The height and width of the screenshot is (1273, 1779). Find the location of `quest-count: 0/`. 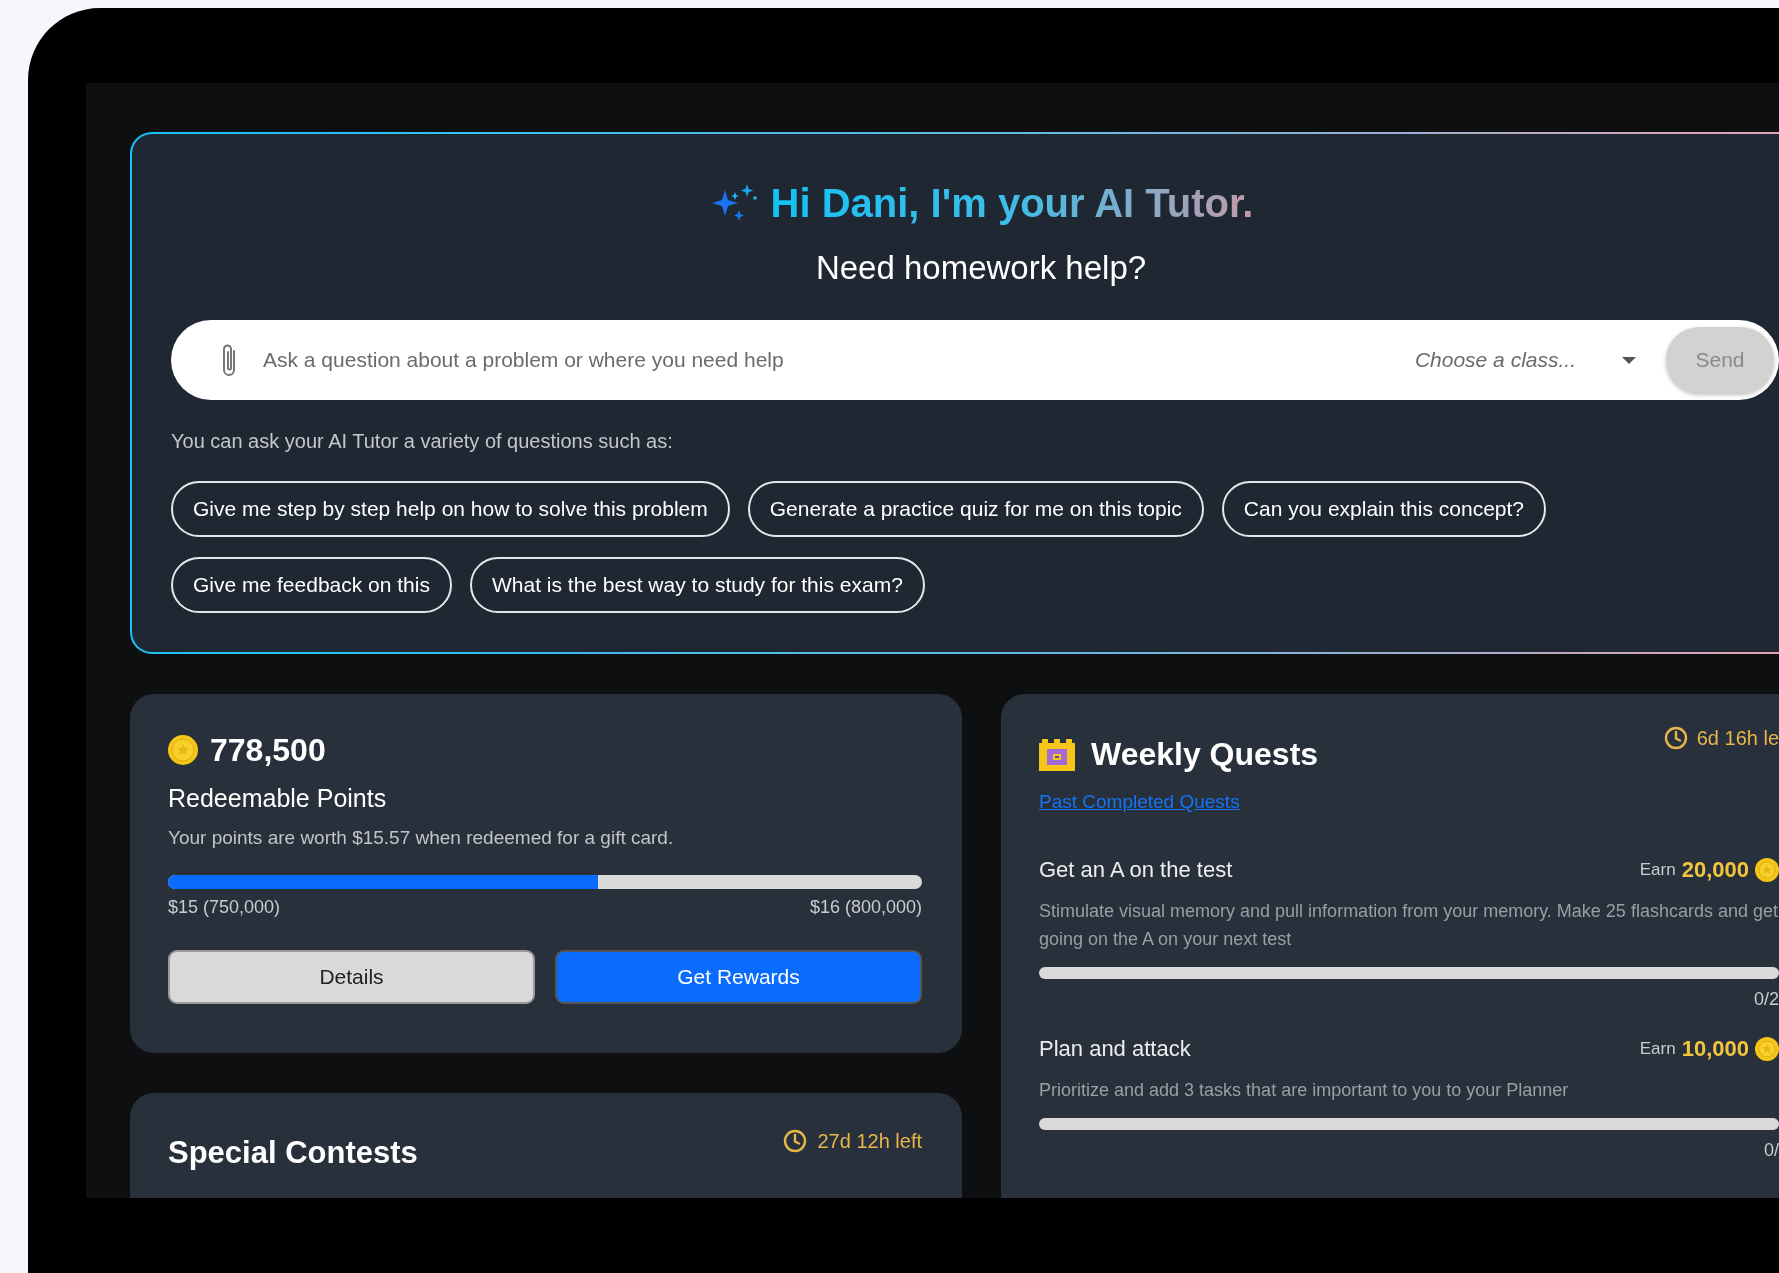

quest-count: 0/ is located at coordinates (1771, 1150).